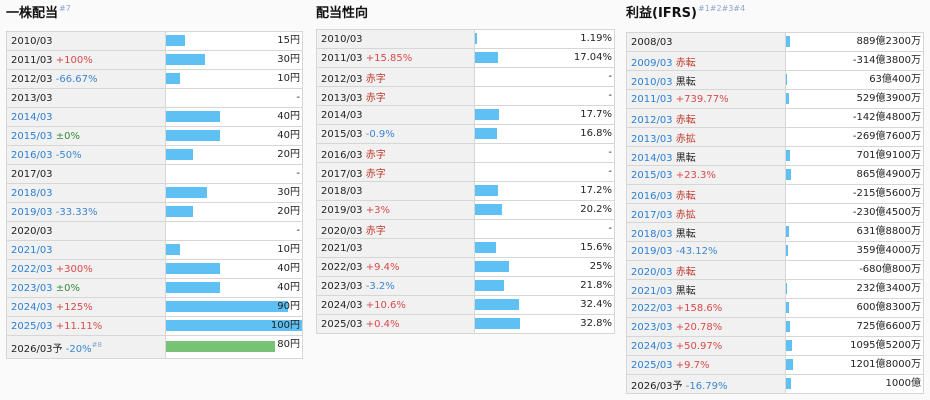 The height and width of the screenshot is (400, 930). I want to click on profit-year-cell: 2026/03予 -16.79%, so click(706, 384).